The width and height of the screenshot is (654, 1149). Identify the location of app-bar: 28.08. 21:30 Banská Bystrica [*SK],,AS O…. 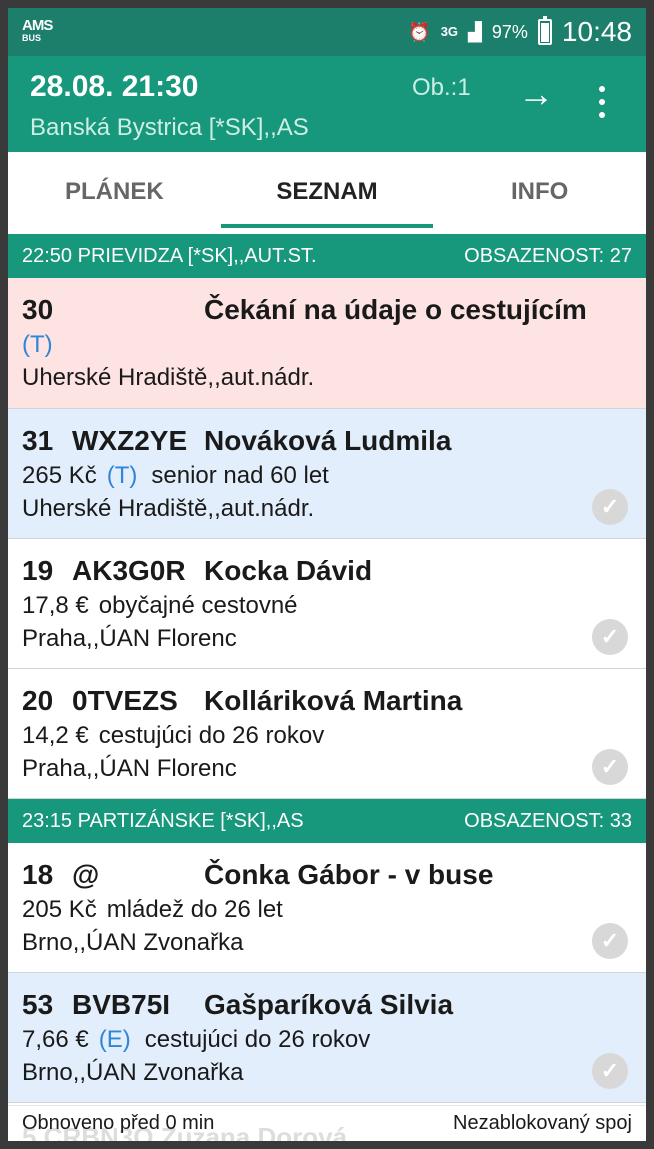
(327, 104).